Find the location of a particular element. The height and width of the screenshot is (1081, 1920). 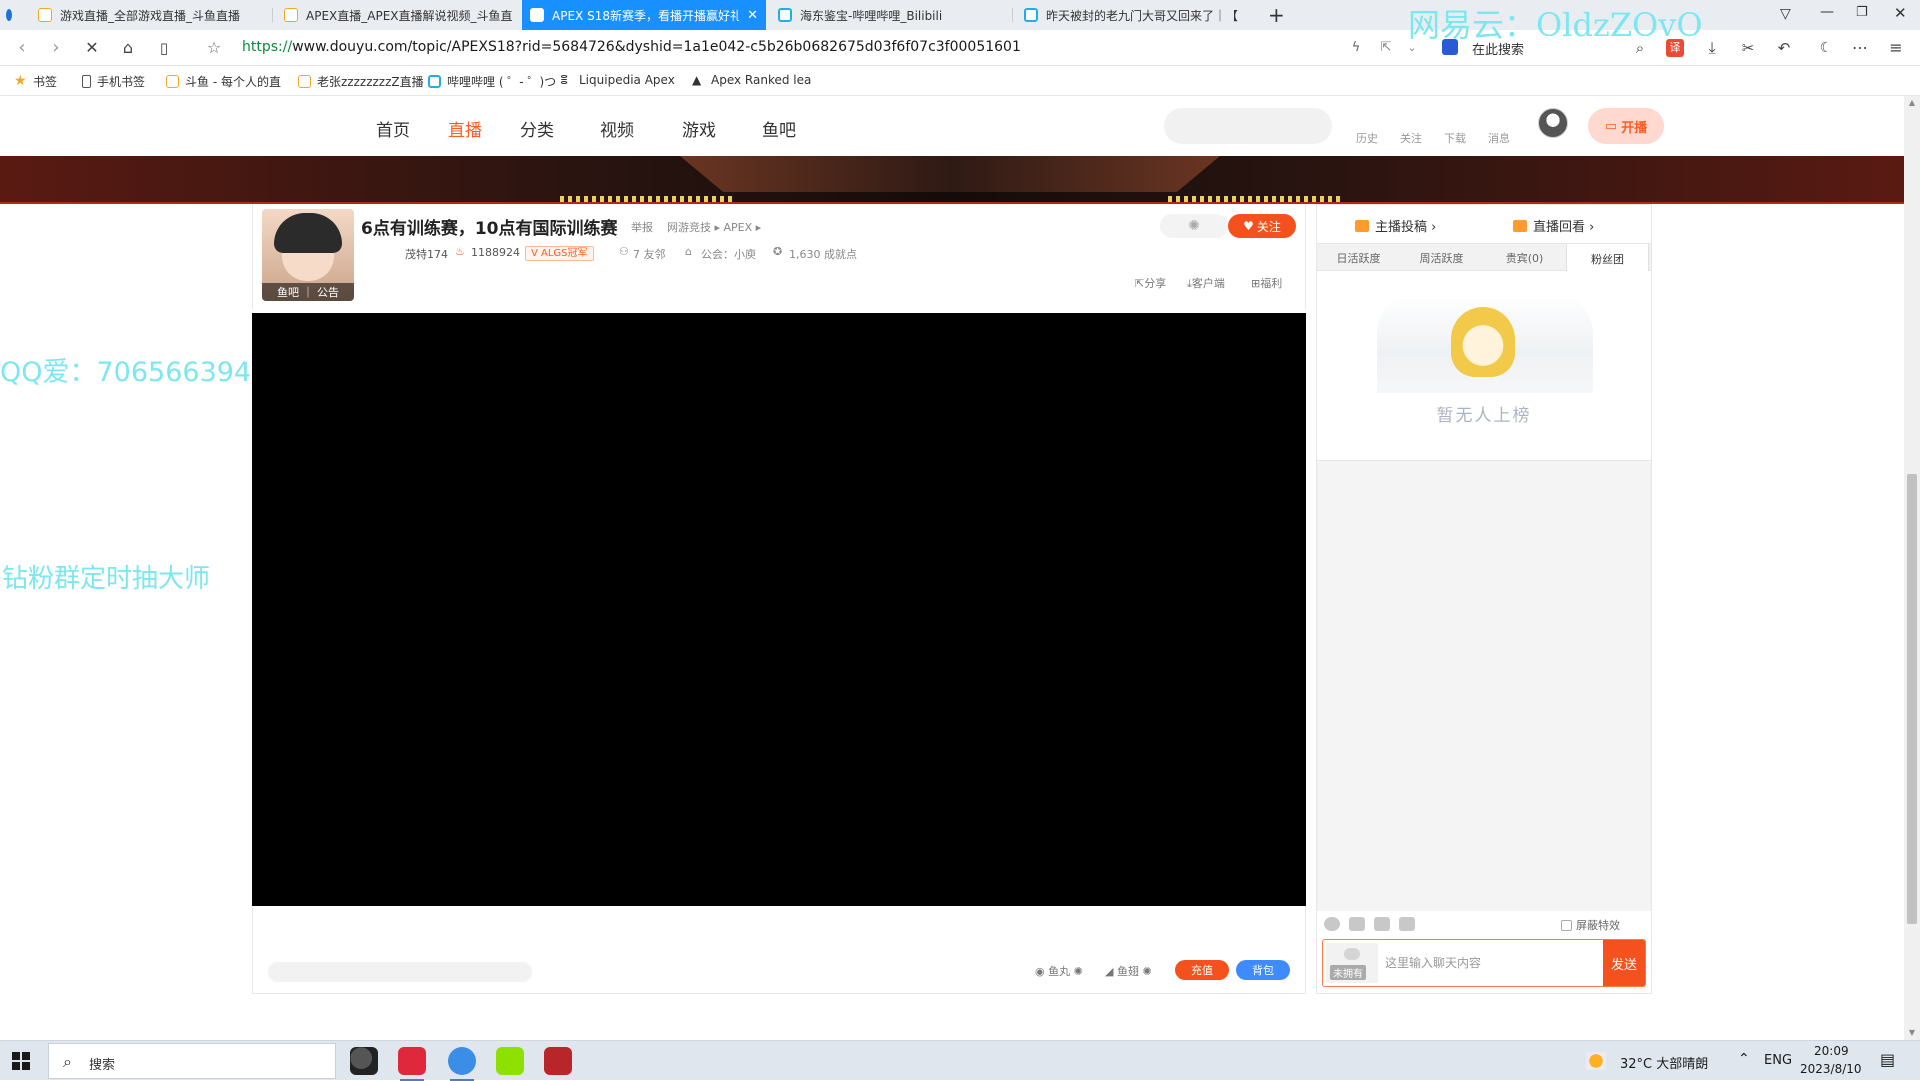

kook-app-icon is located at coordinates (510, 1061).